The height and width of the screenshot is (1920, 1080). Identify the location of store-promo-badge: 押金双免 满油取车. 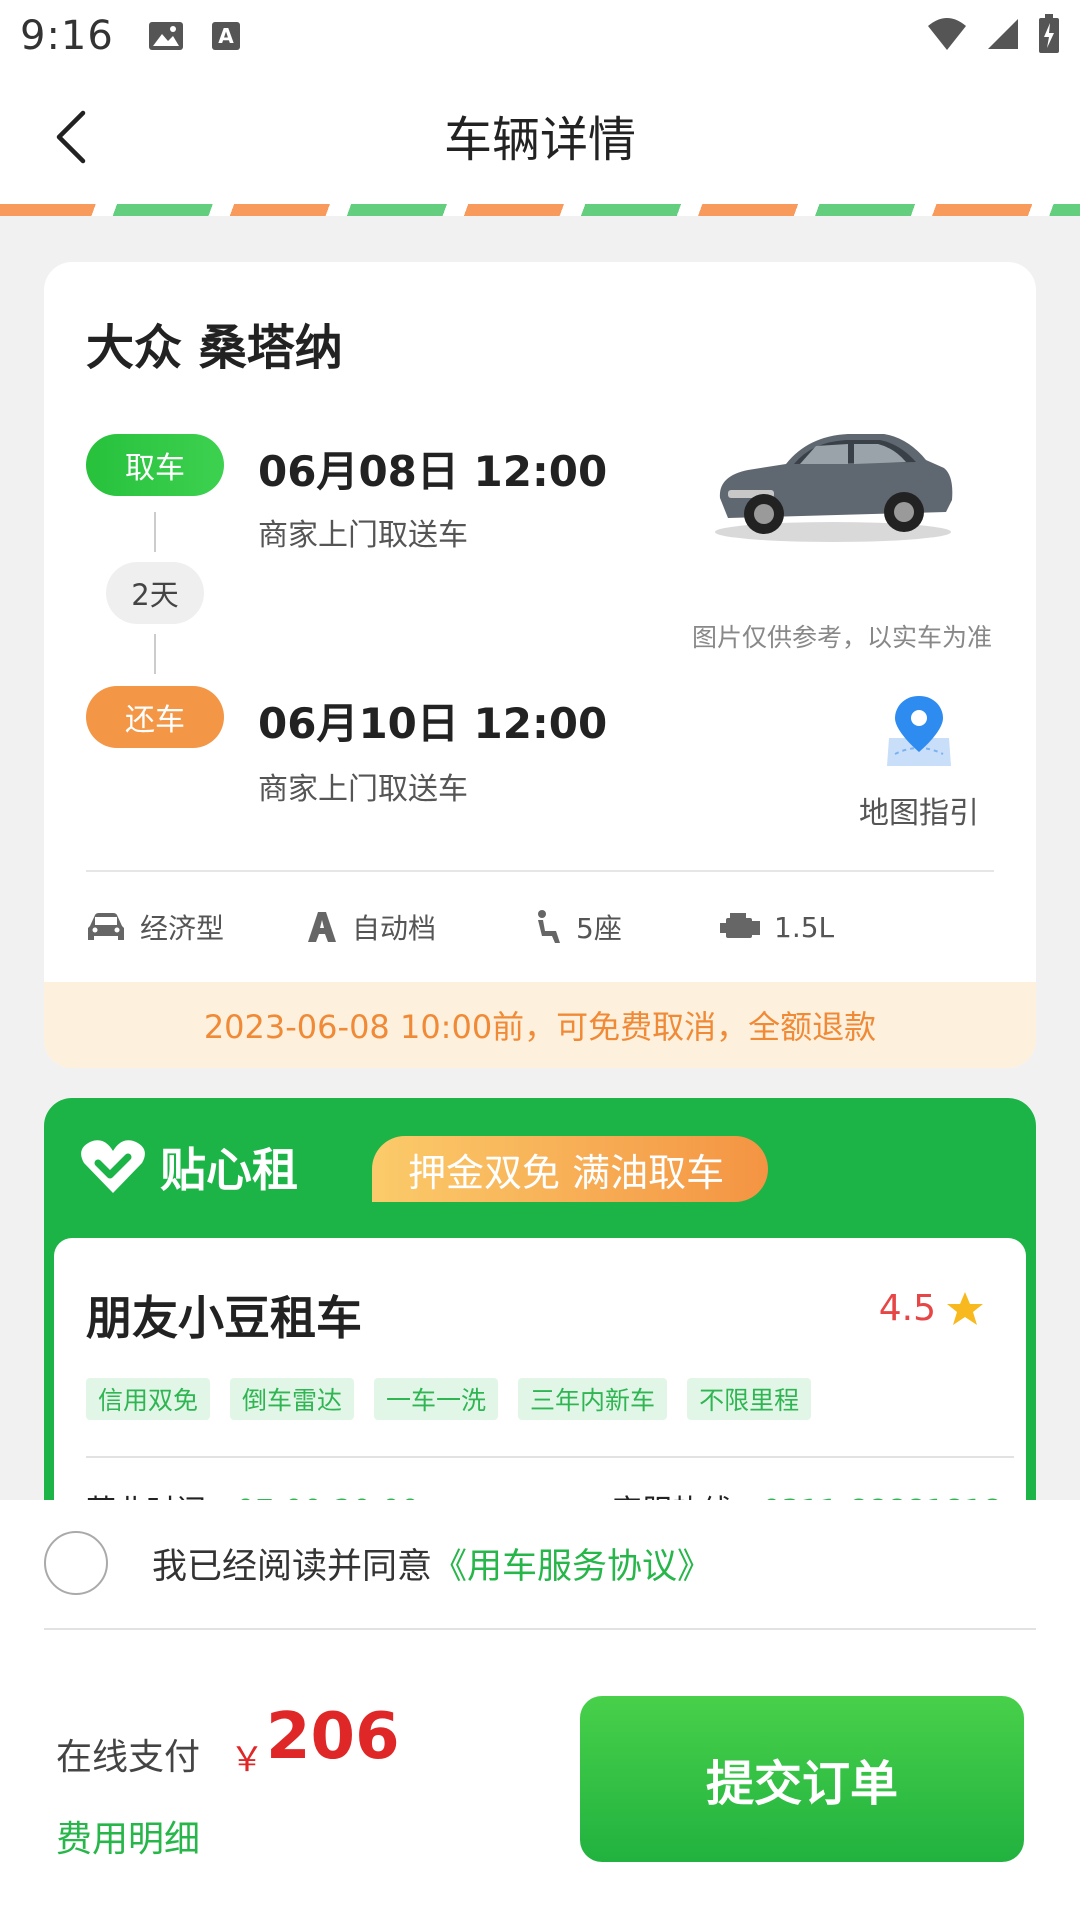
(570, 1169).